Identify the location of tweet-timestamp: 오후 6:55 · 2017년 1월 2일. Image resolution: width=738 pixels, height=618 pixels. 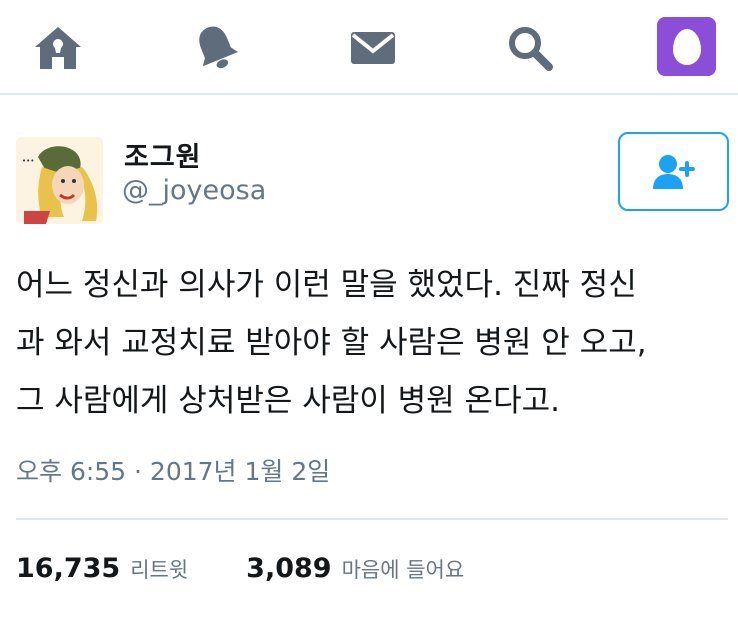
(173, 470).